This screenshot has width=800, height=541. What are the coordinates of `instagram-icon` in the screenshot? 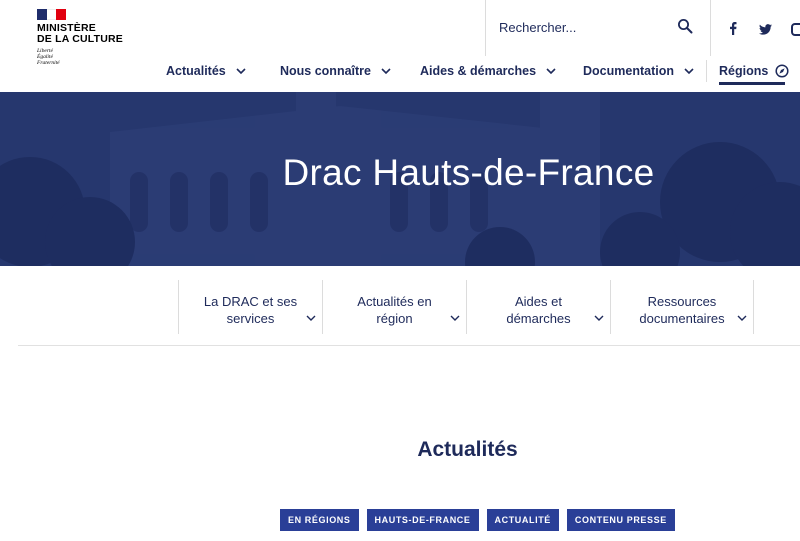 It's located at (795, 29).